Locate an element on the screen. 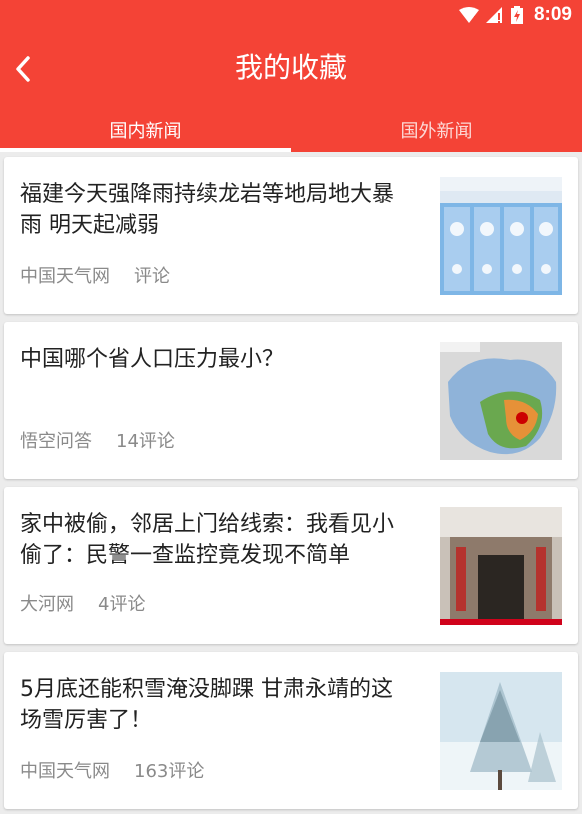 This screenshot has width=582, height=814. article-title: 中国哪个省人口压力最小？ is located at coordinates (152, 359).